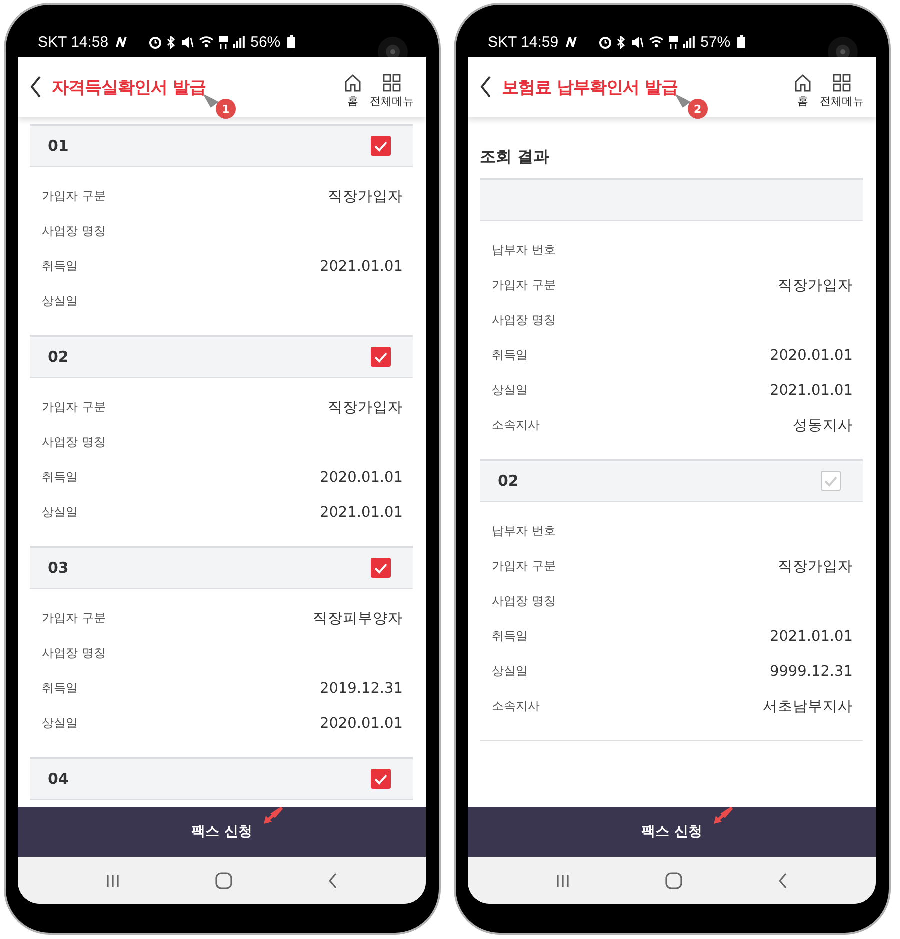  What do you see at coordinates (226, 109) in the screenshot?
I see `callout-badge: 1` at bounding box center [226, 109].